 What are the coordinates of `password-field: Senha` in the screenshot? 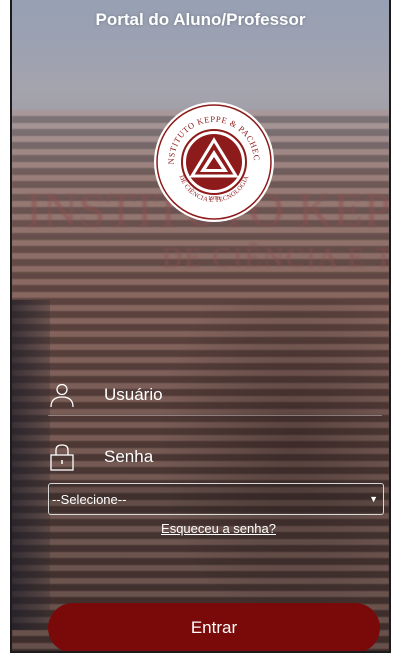 It's located at (215, 457).